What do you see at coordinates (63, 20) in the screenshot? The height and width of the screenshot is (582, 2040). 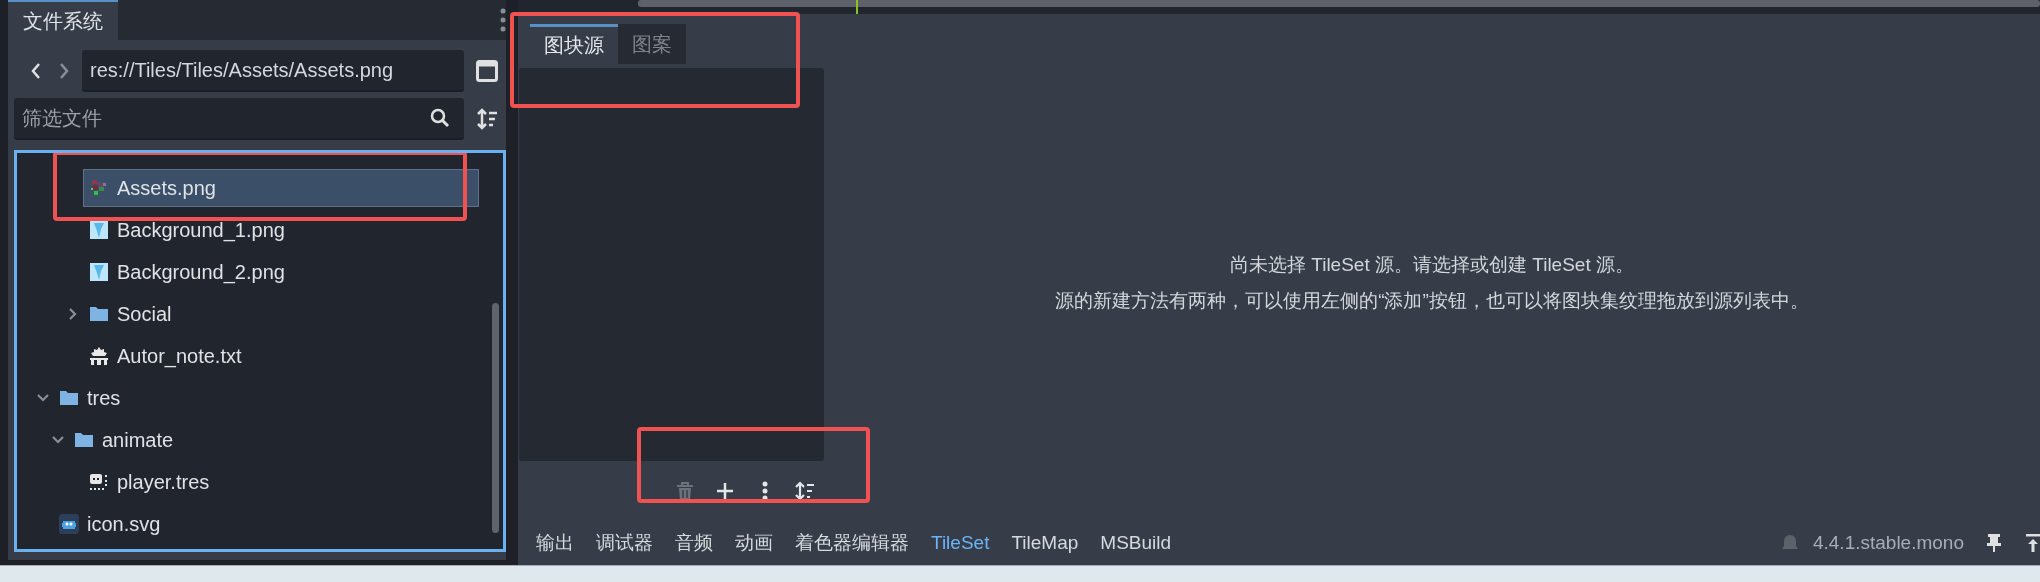 I see `dock-tab: 文件系统` at bounding box center [63, 20].